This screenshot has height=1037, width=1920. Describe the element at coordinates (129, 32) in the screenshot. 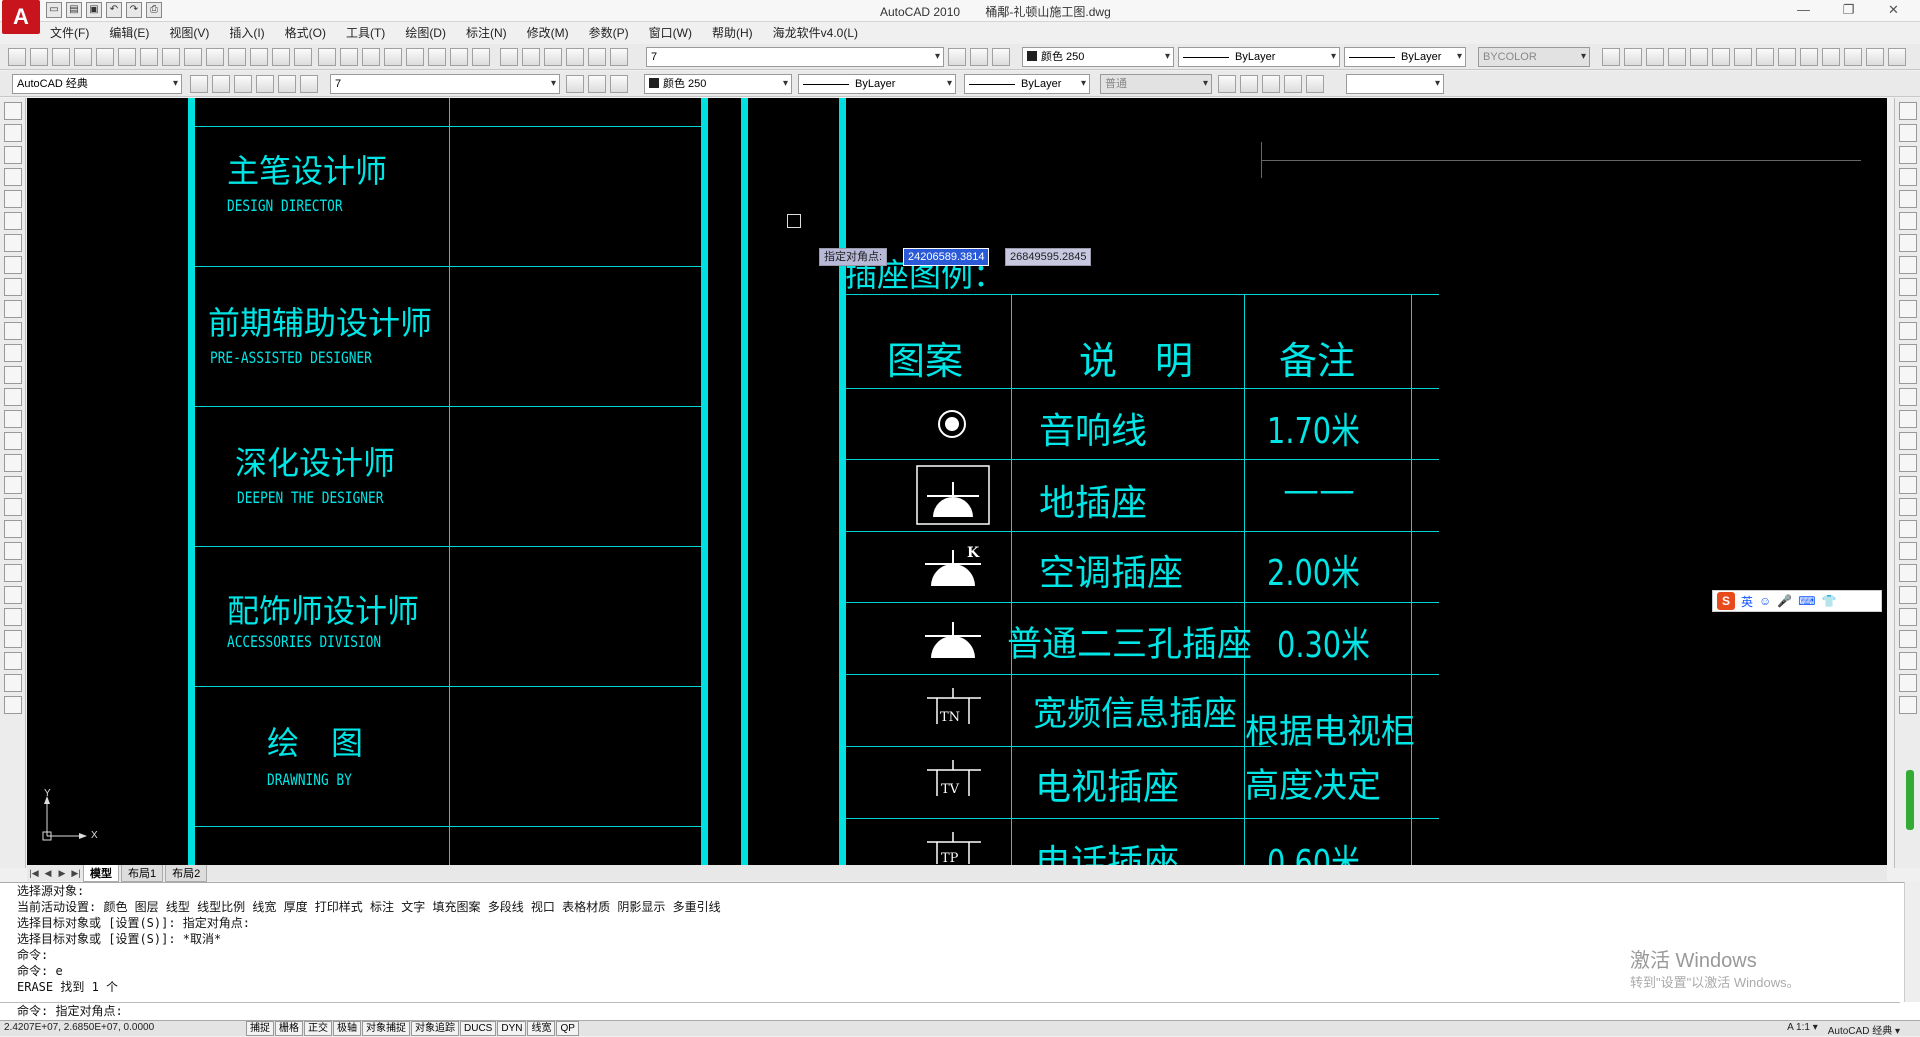

I see `menu-item: 编辑(E)` at that location.